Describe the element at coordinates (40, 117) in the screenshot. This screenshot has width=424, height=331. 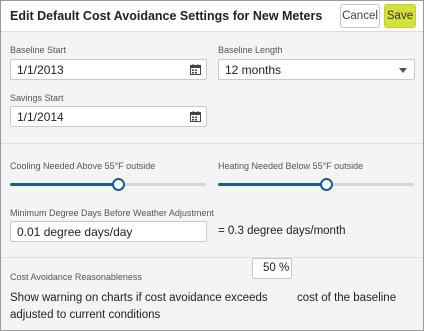
I see `savings-start-value: 1/1/2014` at that location.